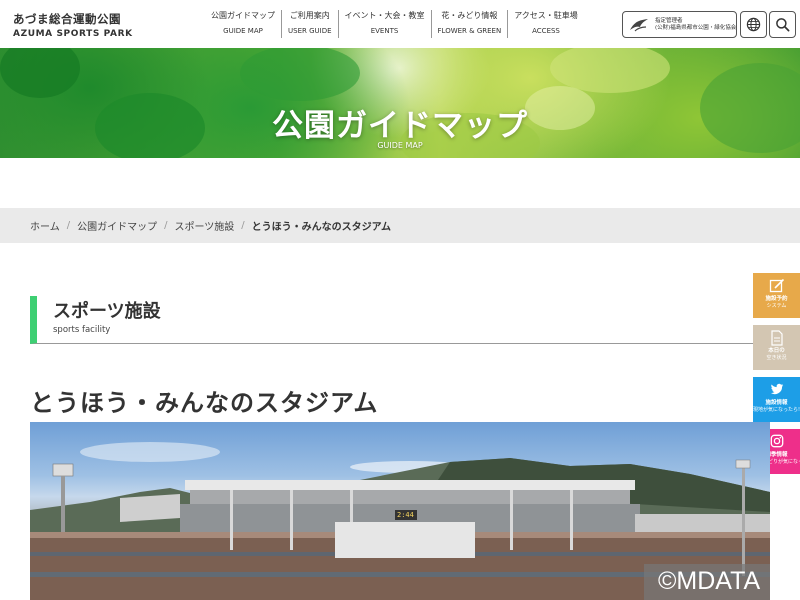 This screenshot has height=600, width=800. What do you see at coordinates (391, 320) in the screenshot?
I see `section-heading: スポーツ施設 sports facility` at bounding box center [391, 320].